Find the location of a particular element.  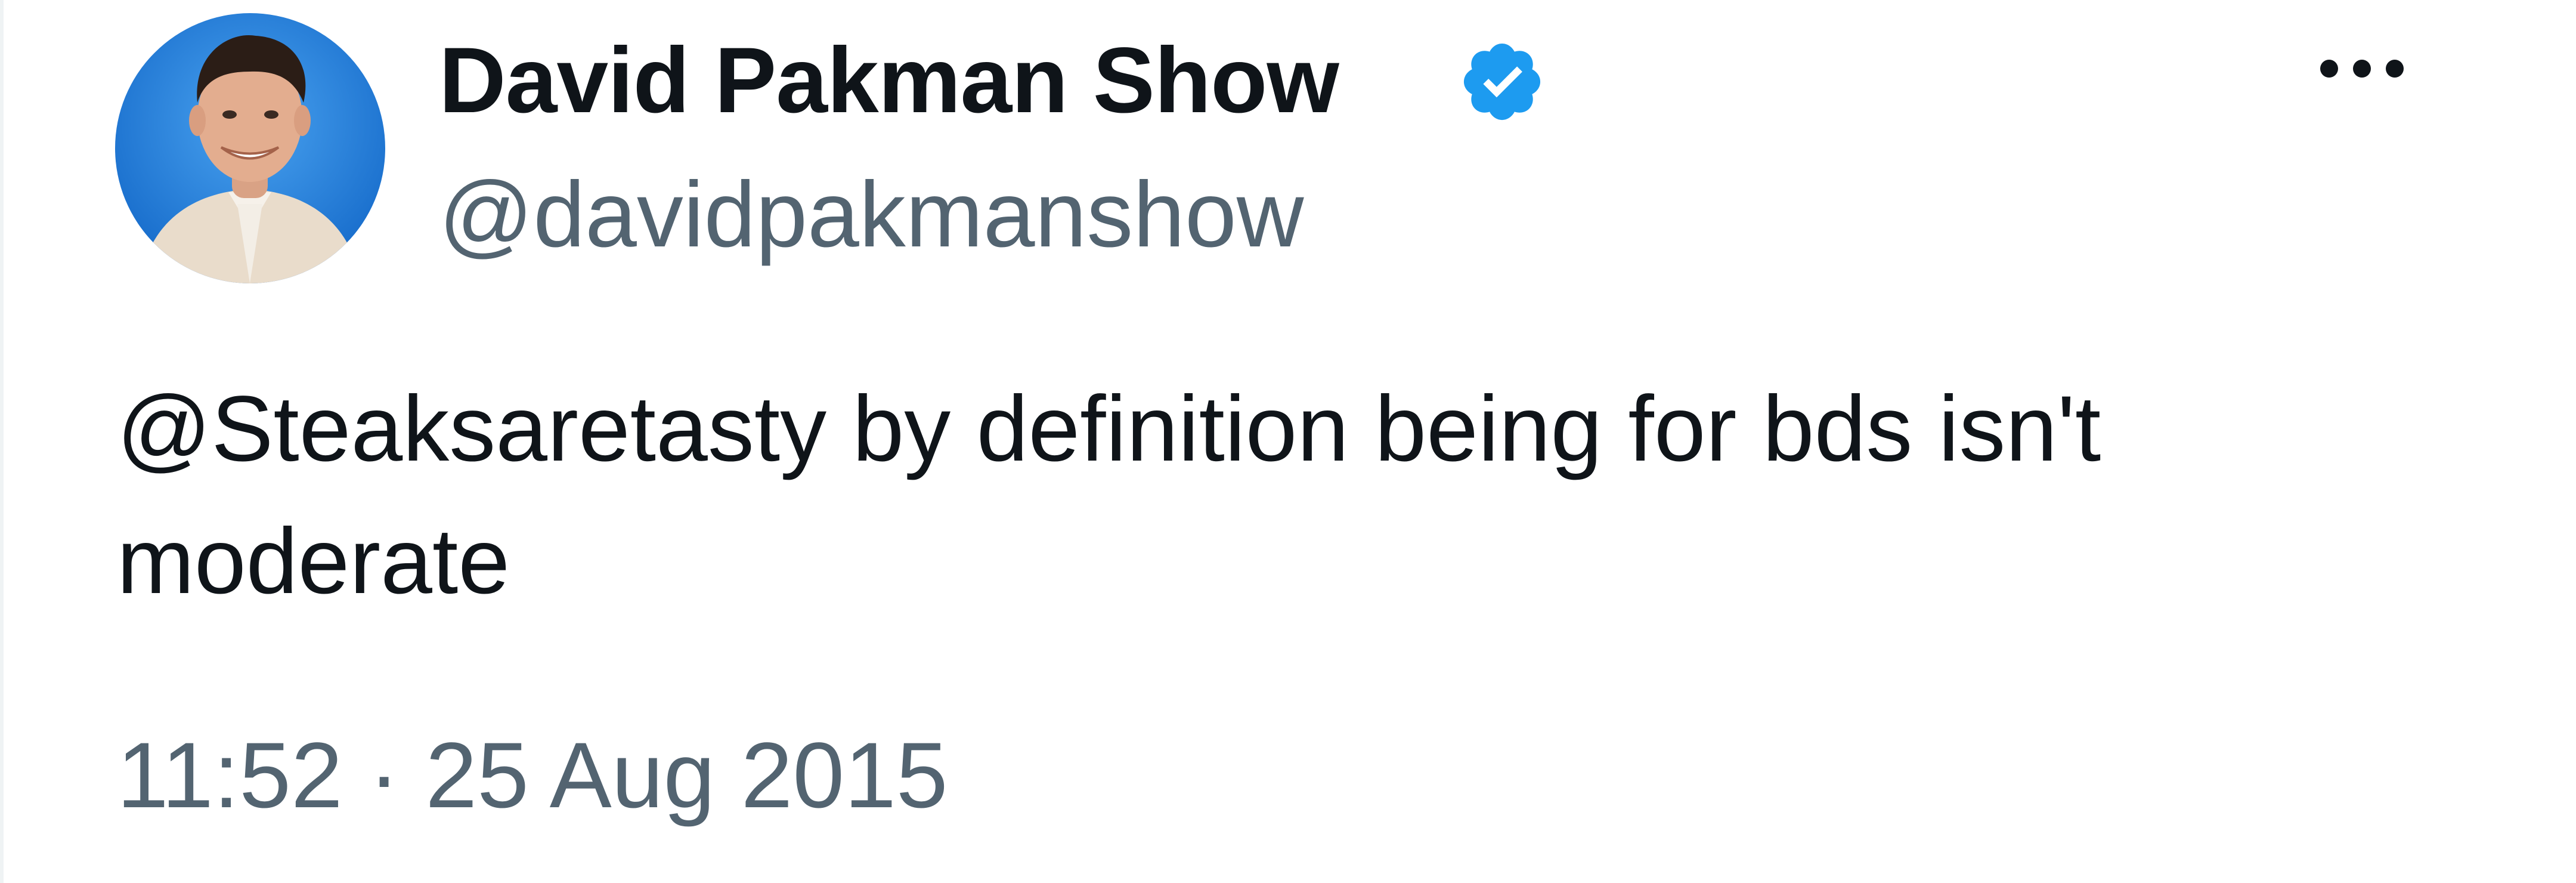

profile-photo is located at coordinates (250, 148).